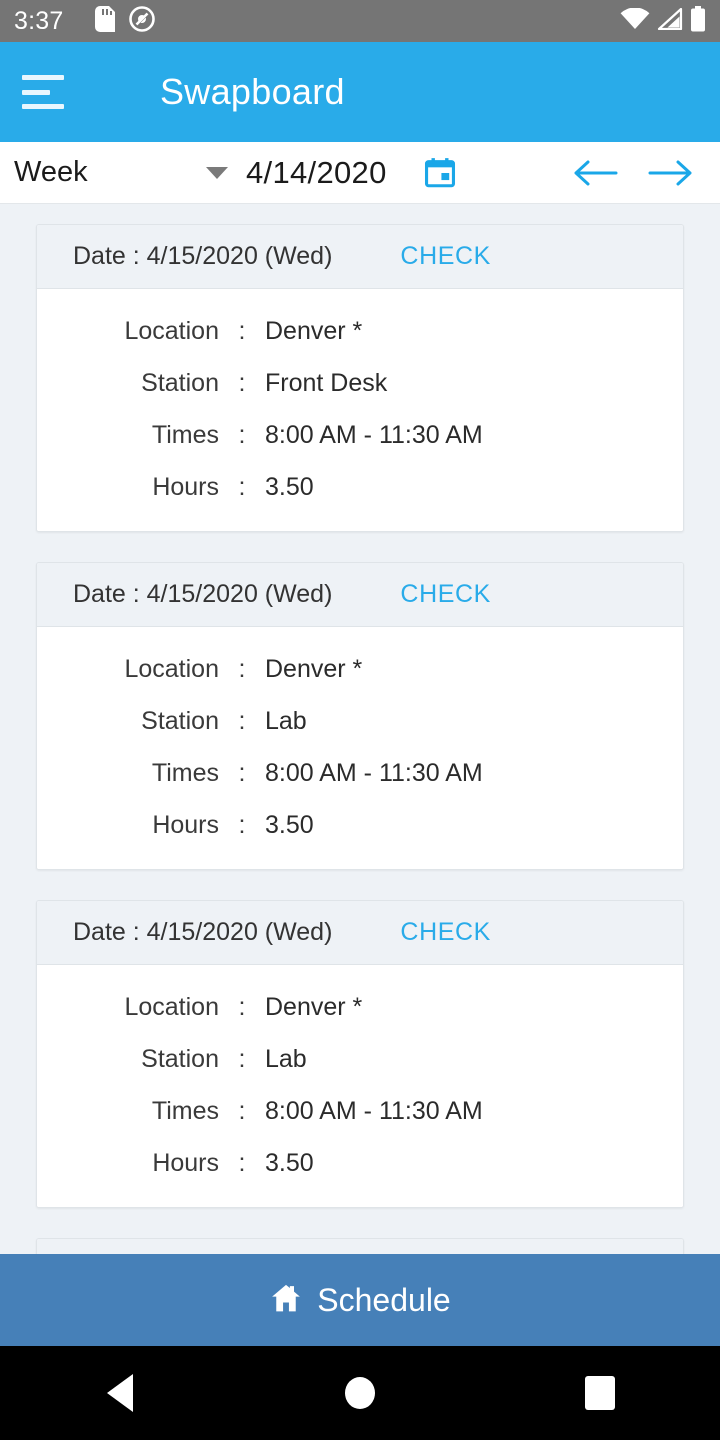 The height and width of the screenshot is (1440, 720). I want to click on schedule-tab-label: Schedule, so click(384, 1299).